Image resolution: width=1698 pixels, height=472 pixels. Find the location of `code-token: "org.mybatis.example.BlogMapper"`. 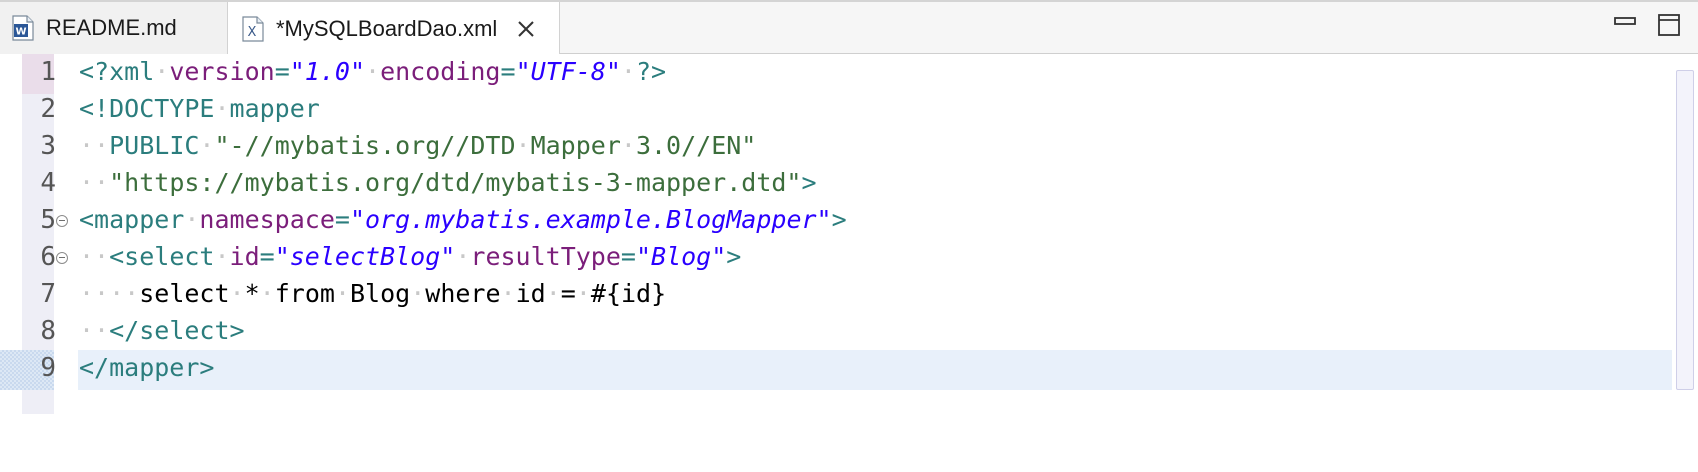

code-token: "org.mybatis.example.BlogMapper" is located at coordinates (590, 219).